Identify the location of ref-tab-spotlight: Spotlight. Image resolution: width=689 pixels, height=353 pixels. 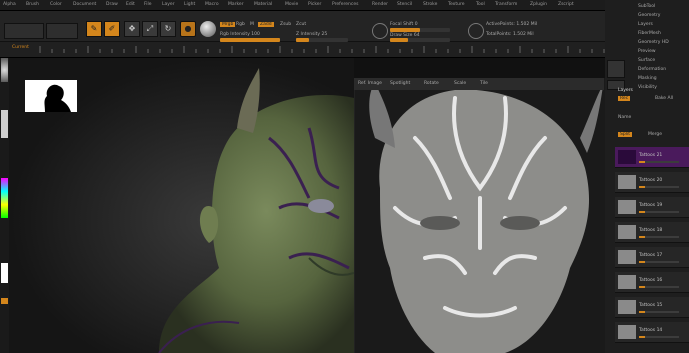
(400, 83).